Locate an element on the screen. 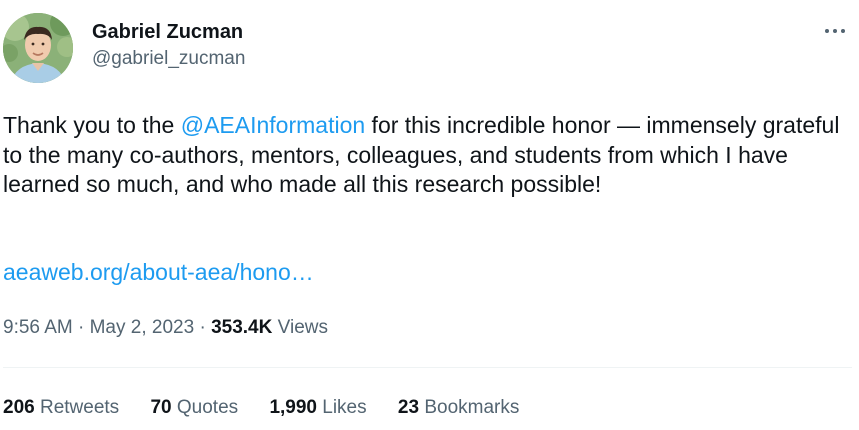 This screenshot has width=859, height=430. views-label: Views is located at coordinates (300, 327).